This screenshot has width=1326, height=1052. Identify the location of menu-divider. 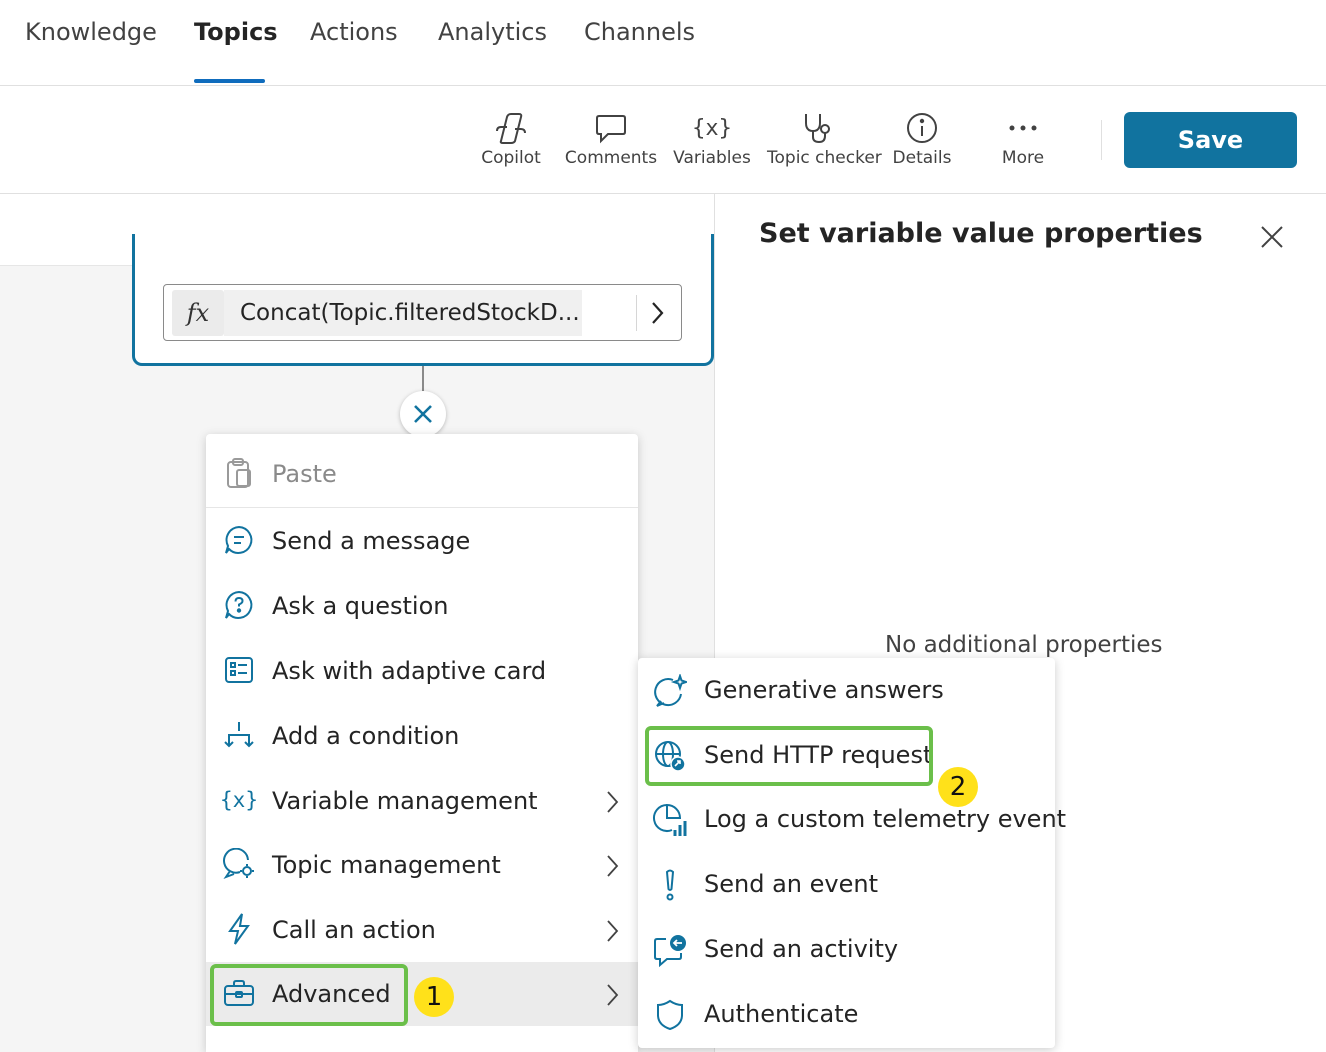
(422, 507).